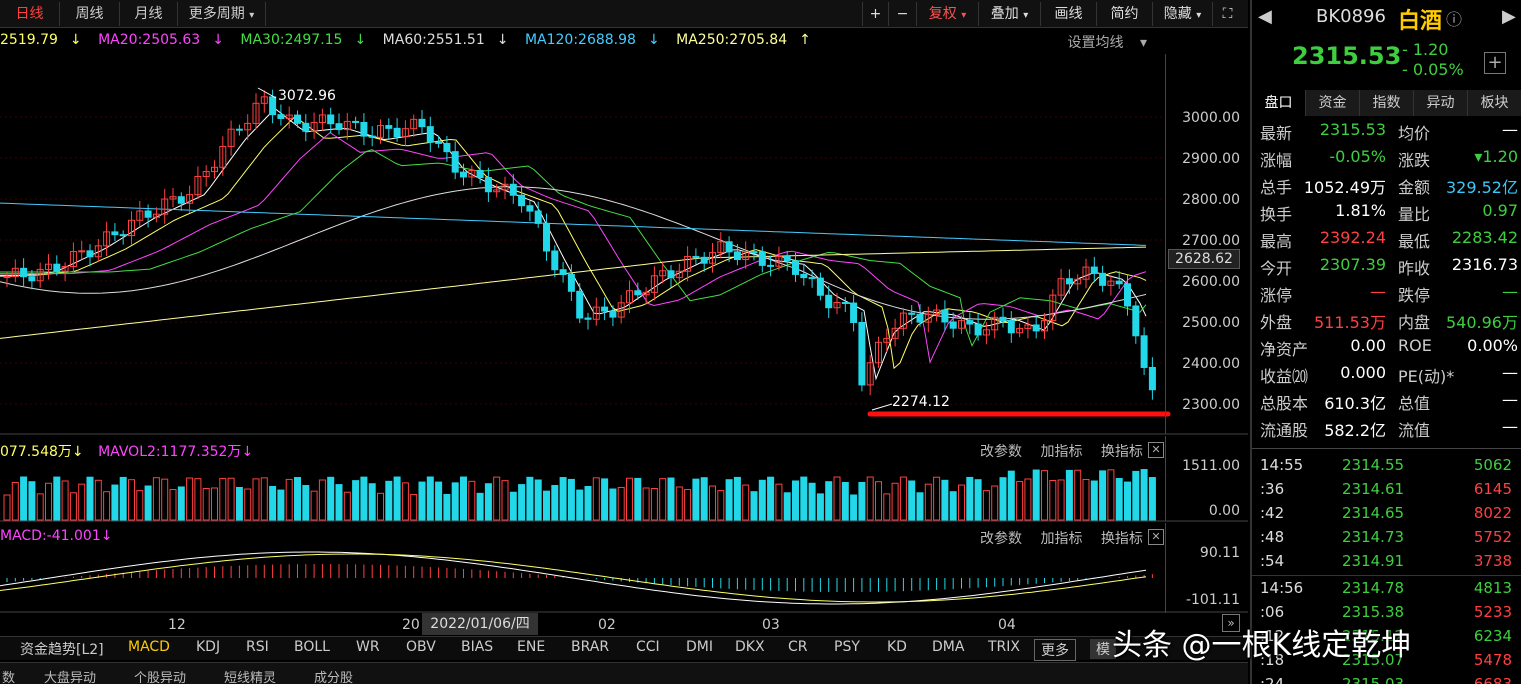 The image size is (1521, 684). I want to click on period-daily: 日线, so click(30, 14).